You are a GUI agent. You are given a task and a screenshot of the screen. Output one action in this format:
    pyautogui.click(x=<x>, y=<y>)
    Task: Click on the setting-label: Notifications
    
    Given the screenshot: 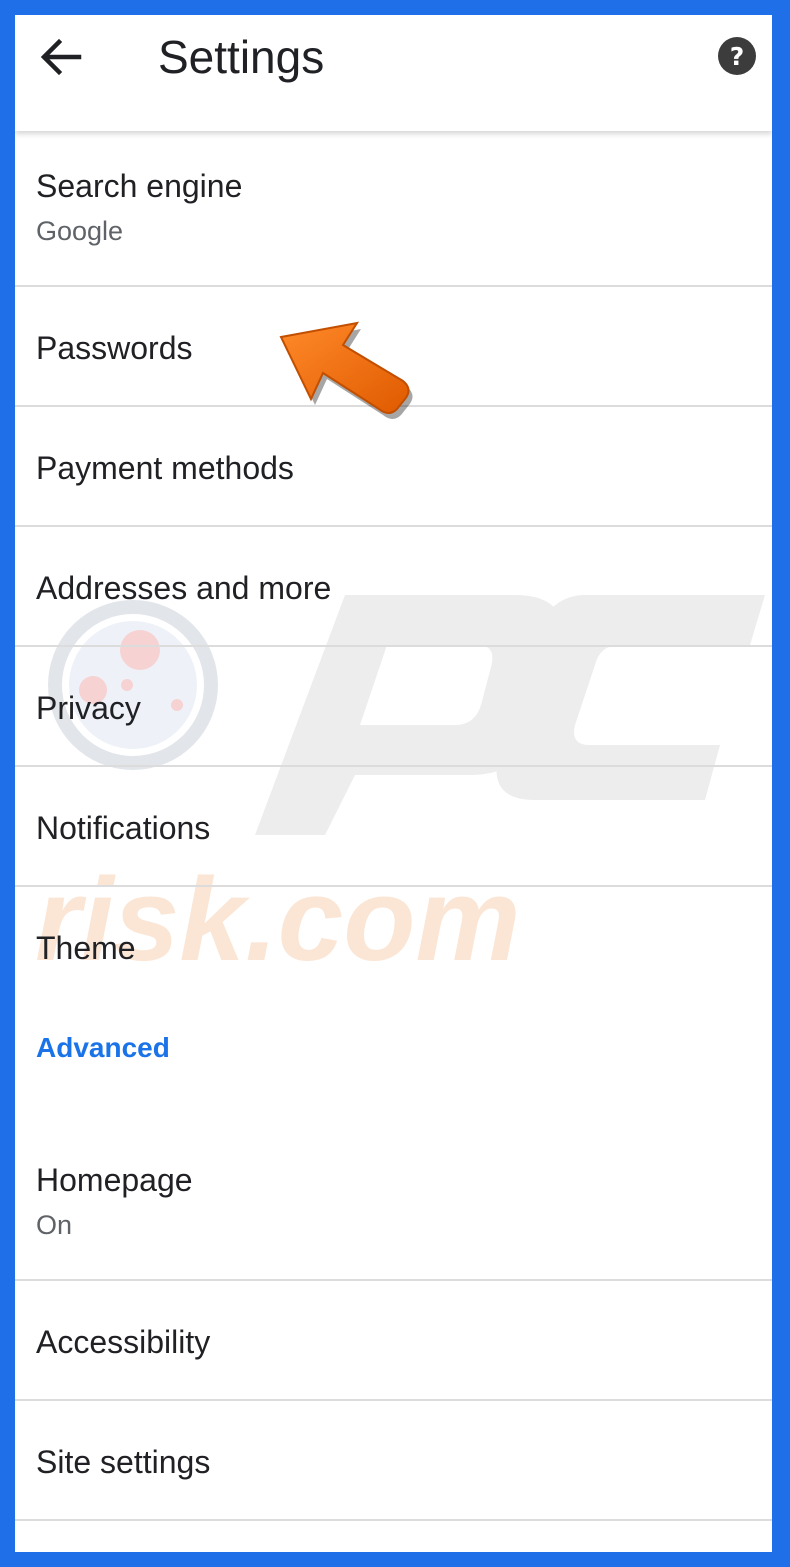 What is the action you would take?
    pyautogui.click(x=123, y=828)
    